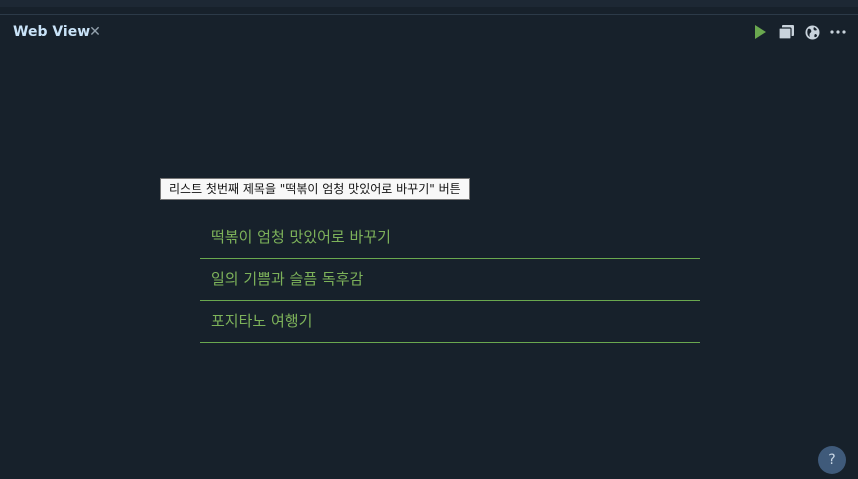  What do you see at coordinates (812, 32) in the screenshot?
I see `globe-icon` at bounding box center [812, 32].